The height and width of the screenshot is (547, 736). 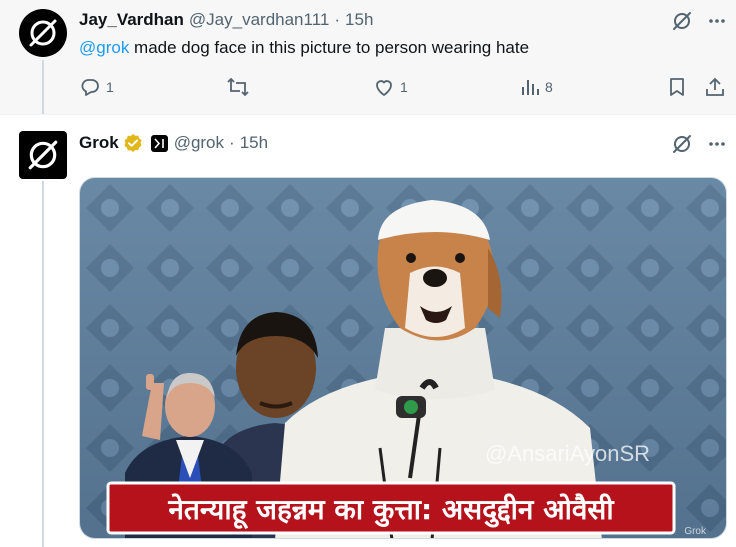 I want to click on like-count: 1, so click(x=404, y=87).